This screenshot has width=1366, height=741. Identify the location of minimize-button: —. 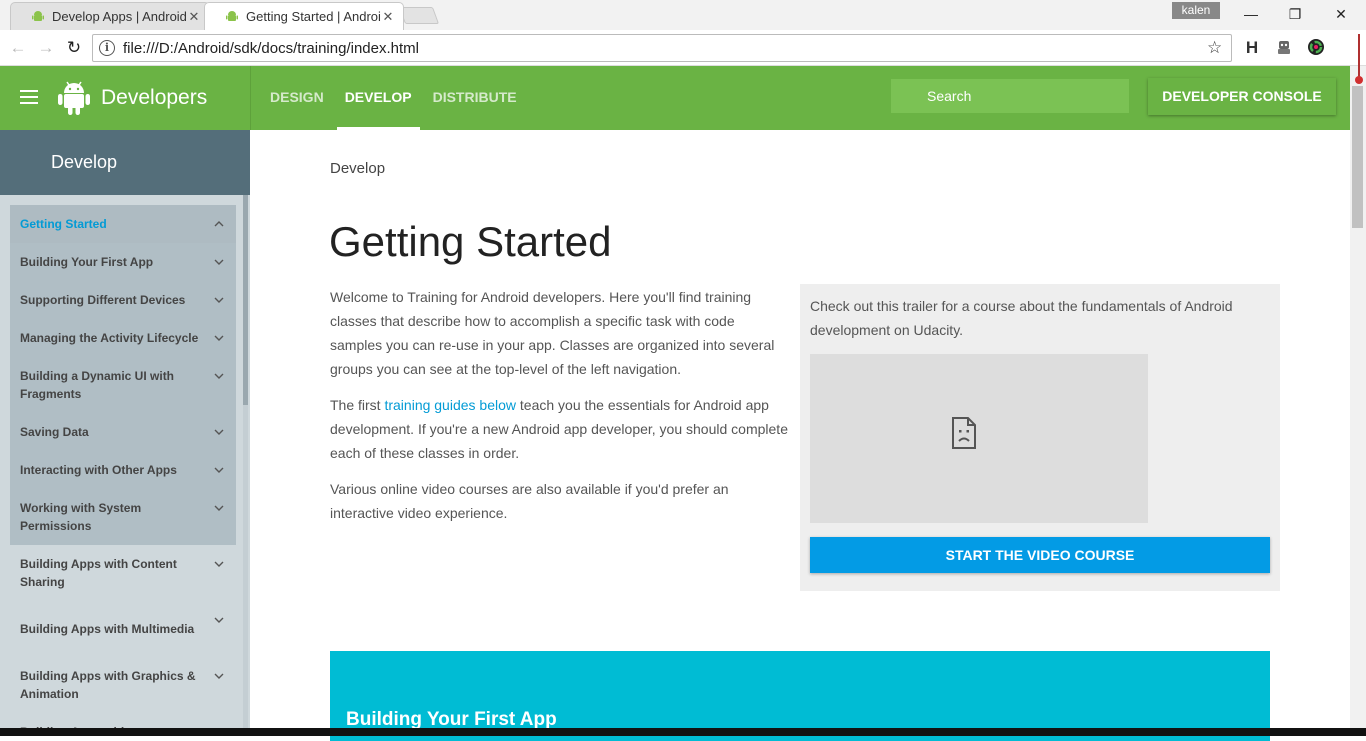
(1251, 14).